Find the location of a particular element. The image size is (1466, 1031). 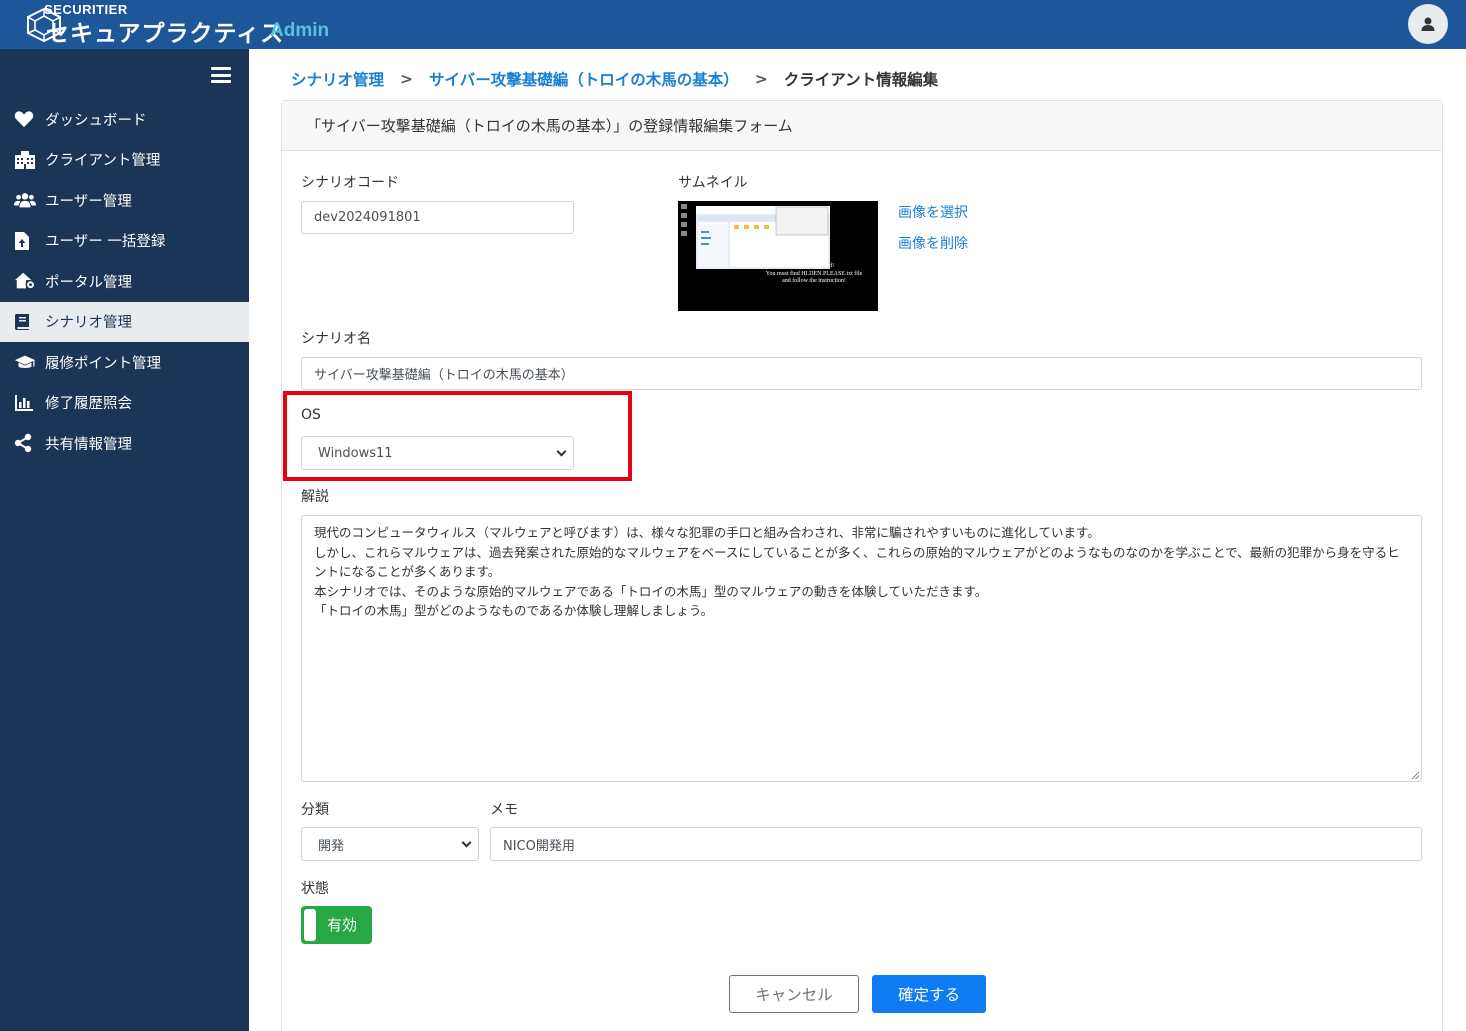

form-title: 「サイバー攻撃基礎編（トロイの木馬の基本）」の登録情報編集フォーム is located at coordinates (862, 126).